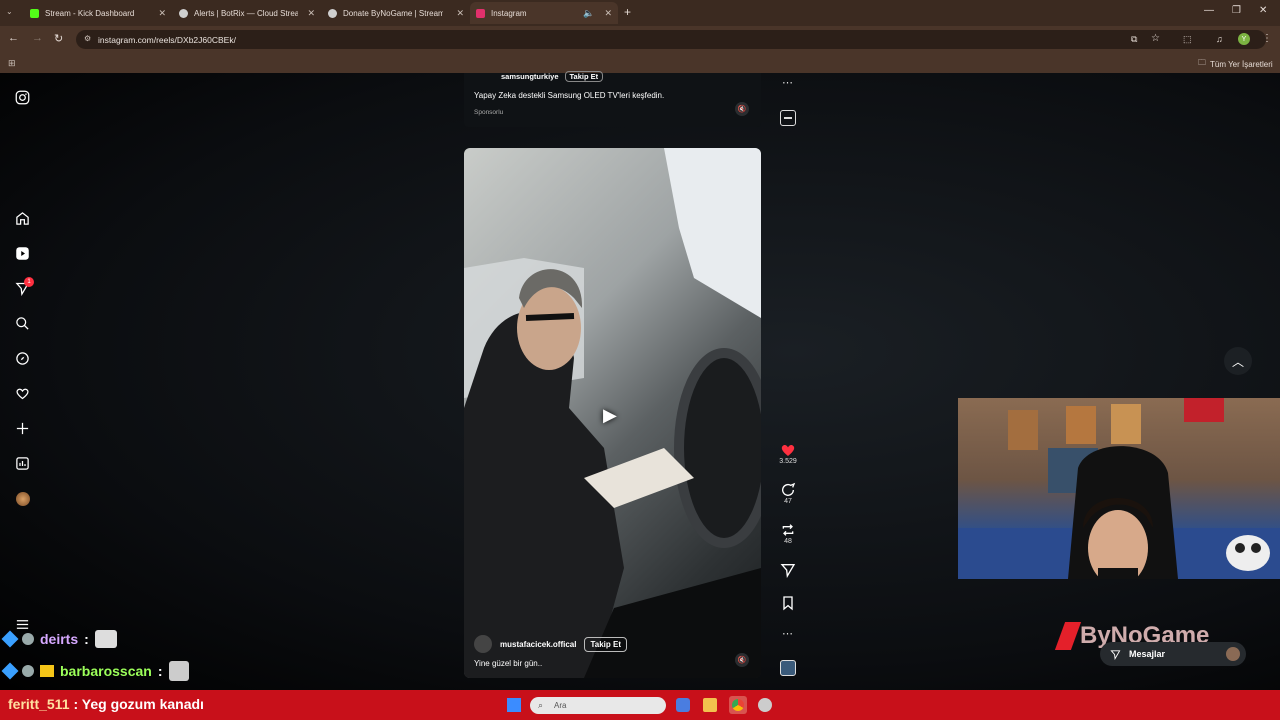  I want to click on chrome-icon, so click(738, 705).